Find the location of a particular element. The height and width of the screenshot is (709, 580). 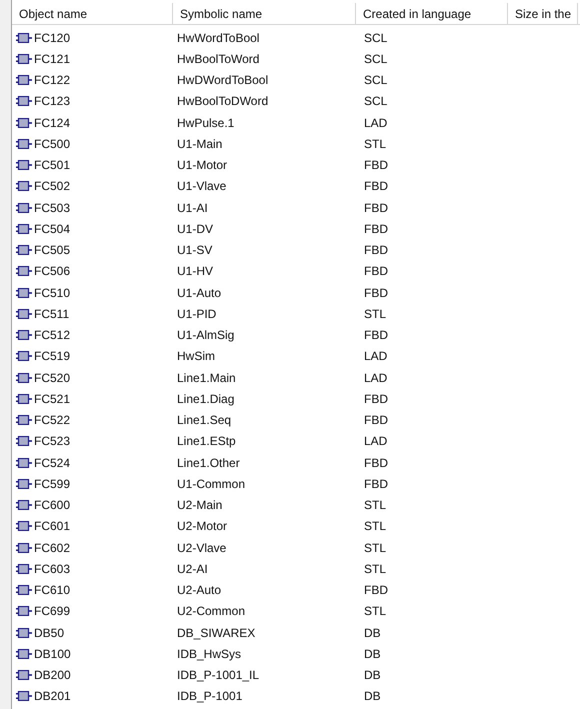

table-cell-text: FC521 is located at coordinates (52, 399).